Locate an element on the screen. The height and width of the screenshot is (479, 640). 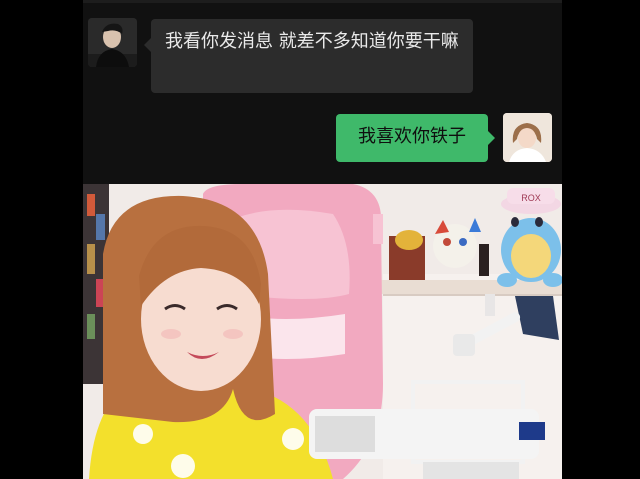
incoming-message-text: 我看你发消息 就差不多知道你要干嘛 is located at coordinates (312, 41).